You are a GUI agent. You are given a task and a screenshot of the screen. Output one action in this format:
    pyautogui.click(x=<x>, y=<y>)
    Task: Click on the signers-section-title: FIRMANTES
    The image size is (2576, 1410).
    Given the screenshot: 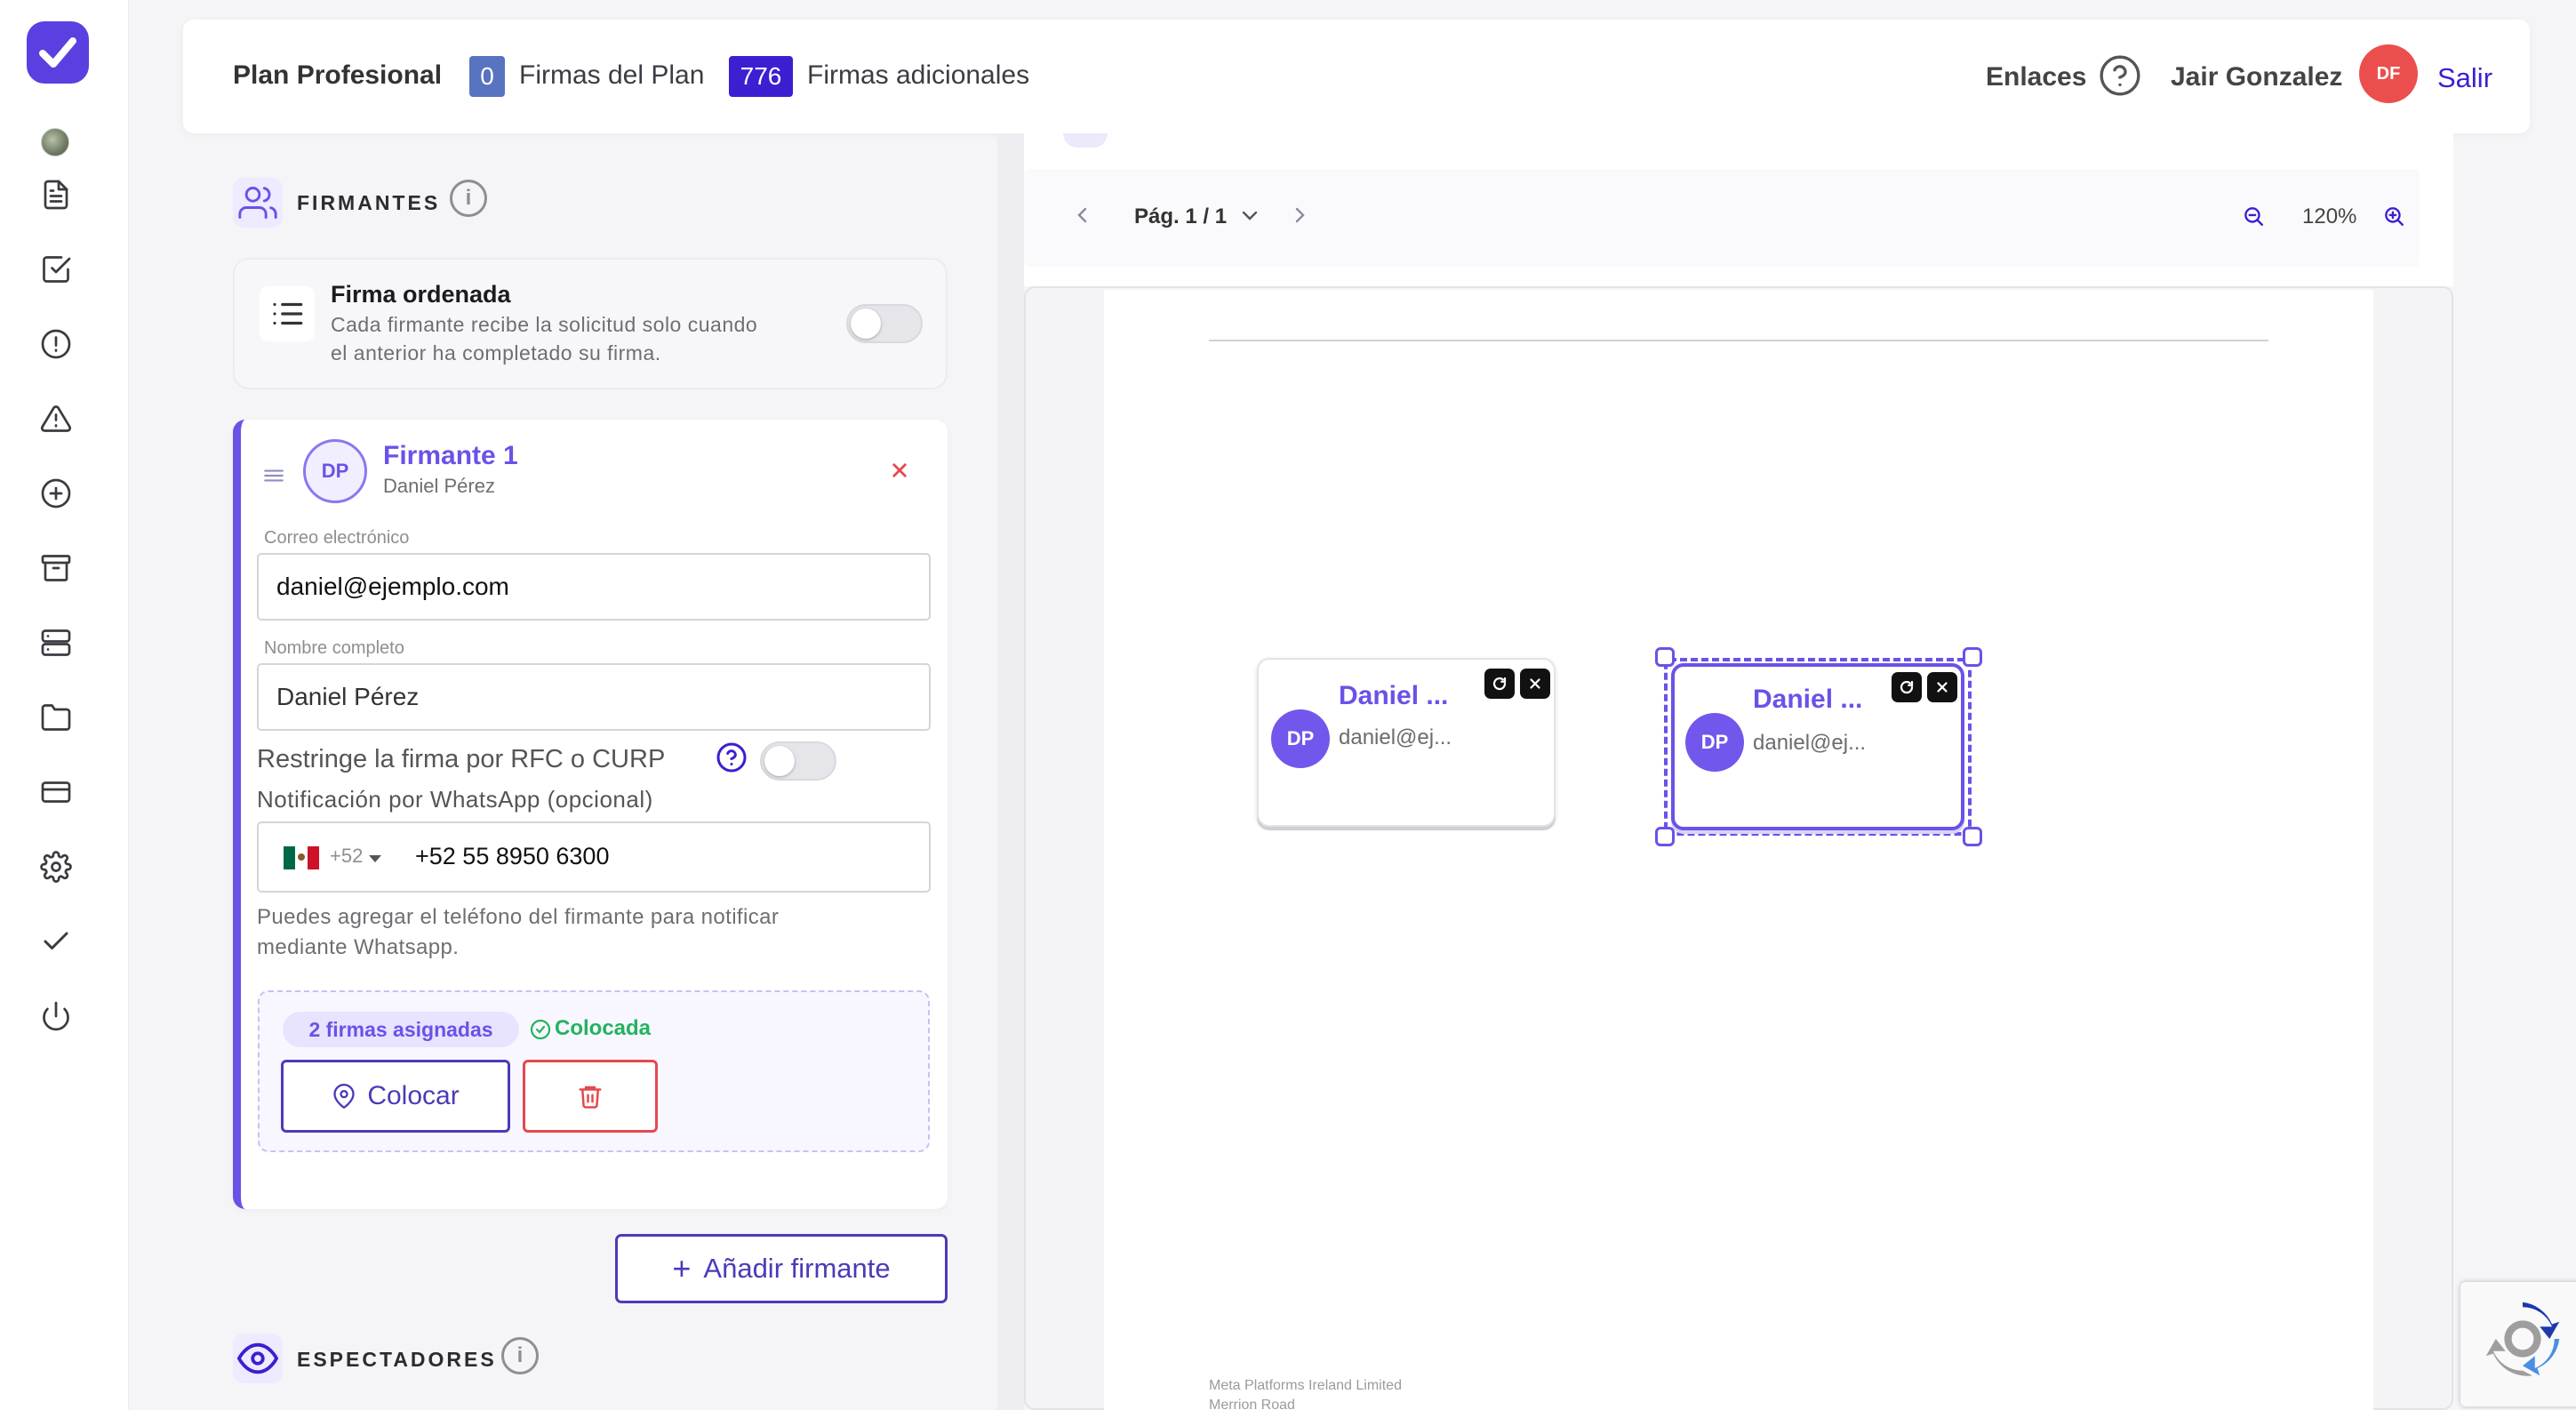 What is the action you would take?
    pyautogui.click(x=369, y=202)
    